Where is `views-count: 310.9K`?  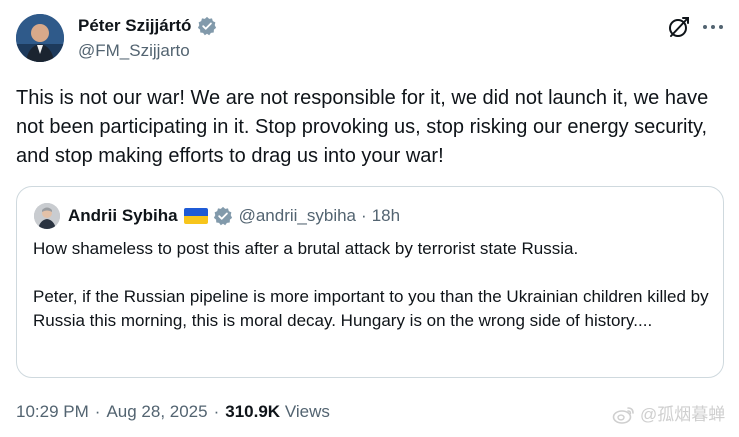
views-count: 310.9K is located at coordinates (253, 411).